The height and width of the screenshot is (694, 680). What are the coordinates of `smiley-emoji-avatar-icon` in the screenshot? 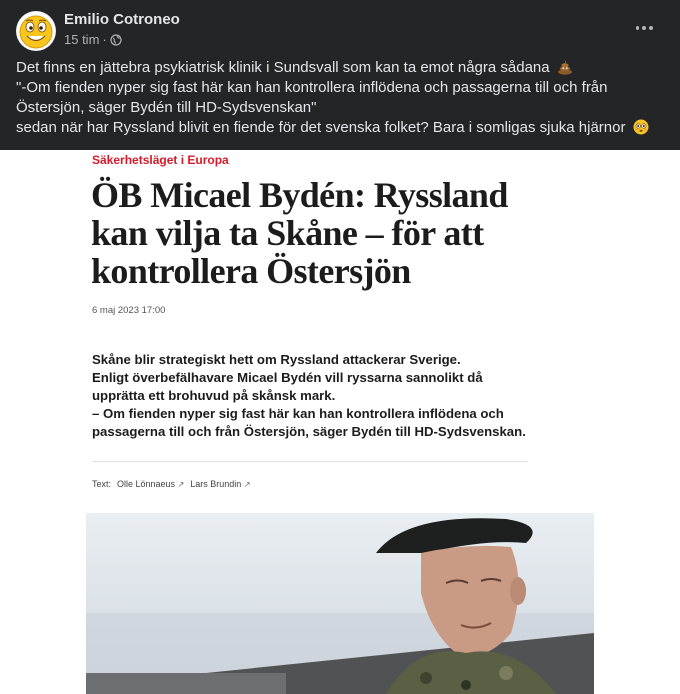 It's located at (36, 31).